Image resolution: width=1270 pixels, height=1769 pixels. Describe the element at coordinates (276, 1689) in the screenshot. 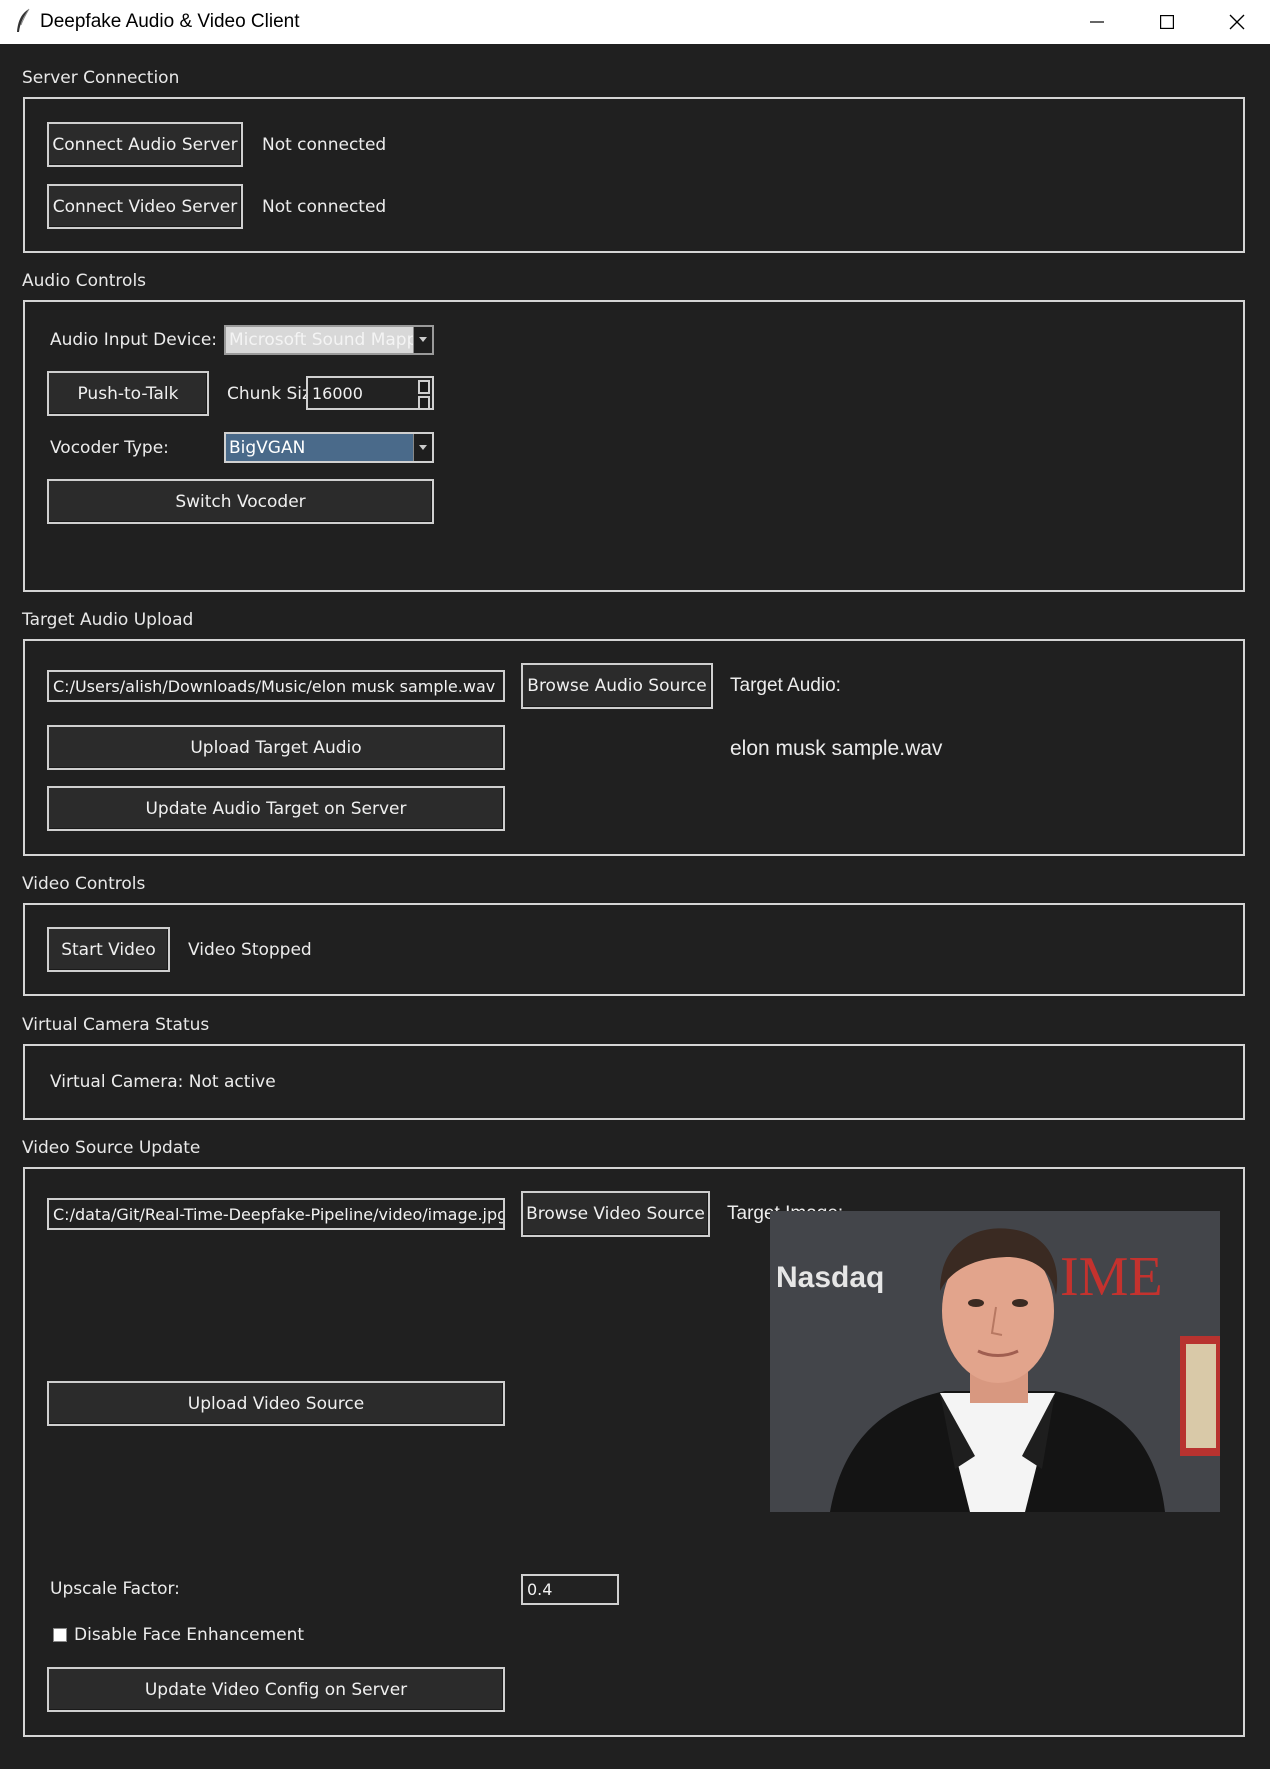

I see `update-video-config-button: Update Video Config on Server` at that location.